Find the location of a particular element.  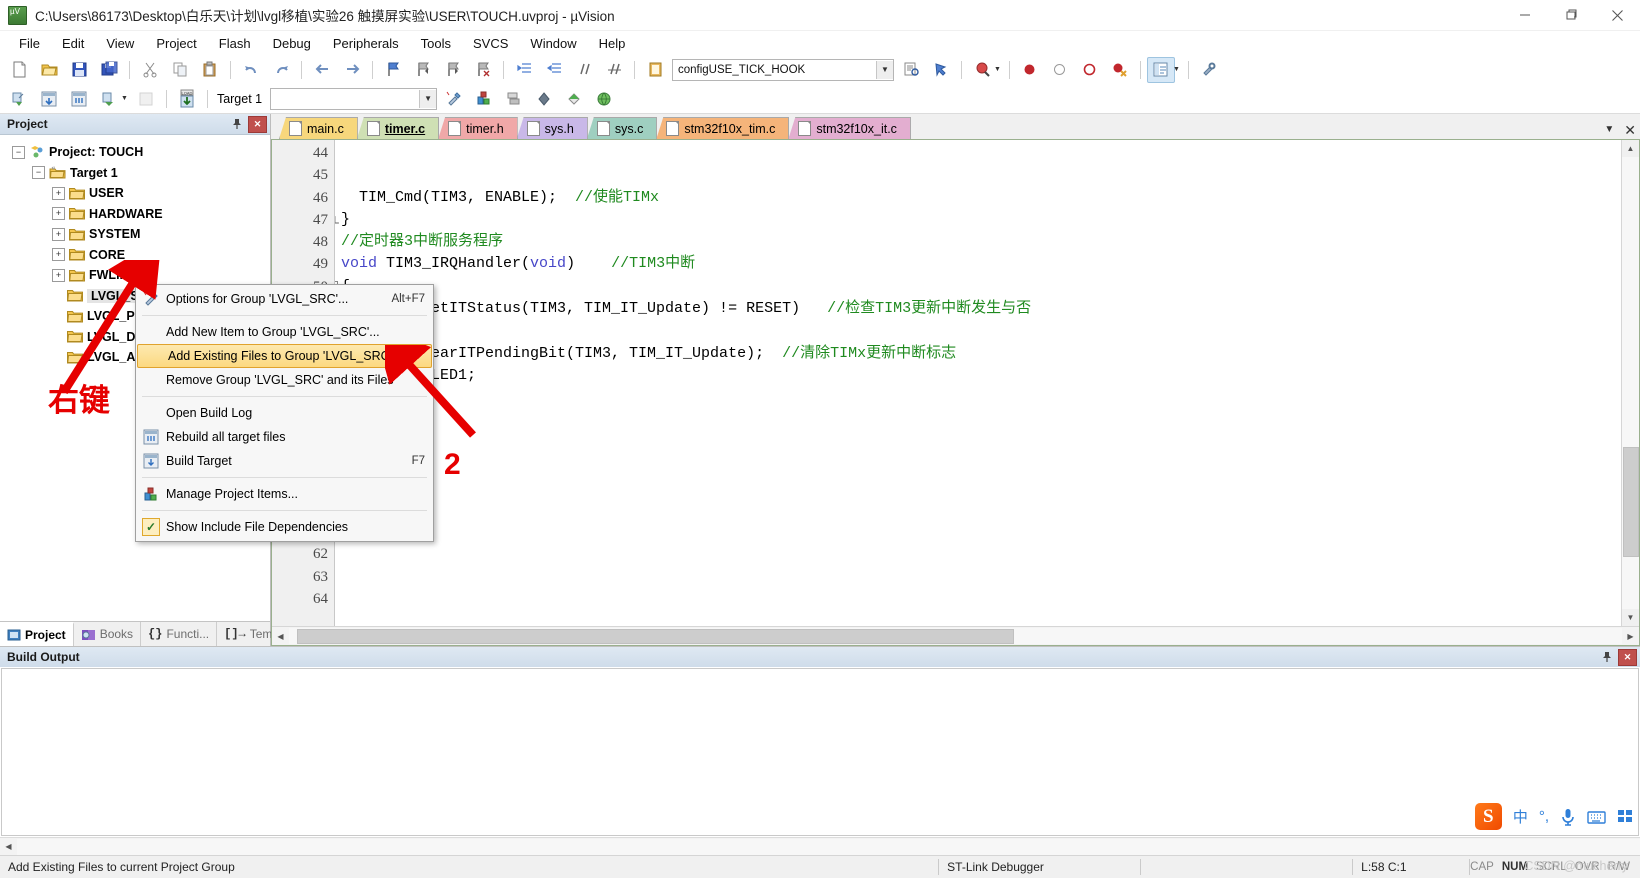

configuration-wizard-icon is located at coordinates (1209, 70).